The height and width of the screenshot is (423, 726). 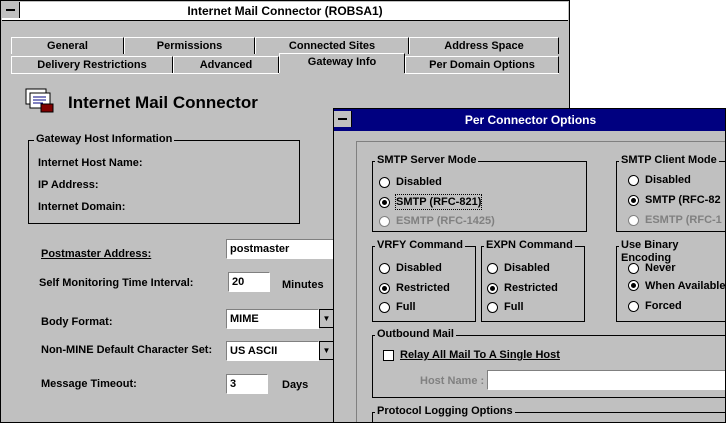 I want to click on vrfy-disabled-label: Disabled, so click(x=419, y=268).